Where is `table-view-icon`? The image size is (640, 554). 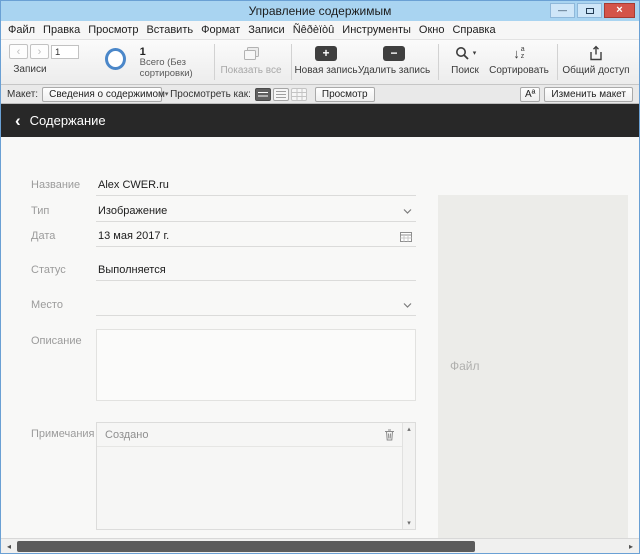
table-view-icon is located at coordinates (298, 94).